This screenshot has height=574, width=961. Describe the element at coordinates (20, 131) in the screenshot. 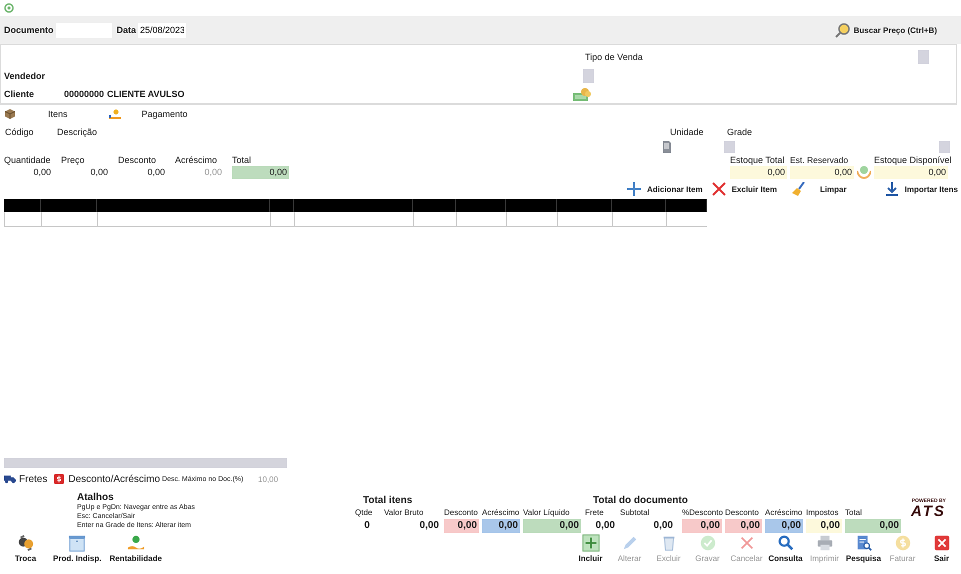

I see `field-label: Código` at that location.